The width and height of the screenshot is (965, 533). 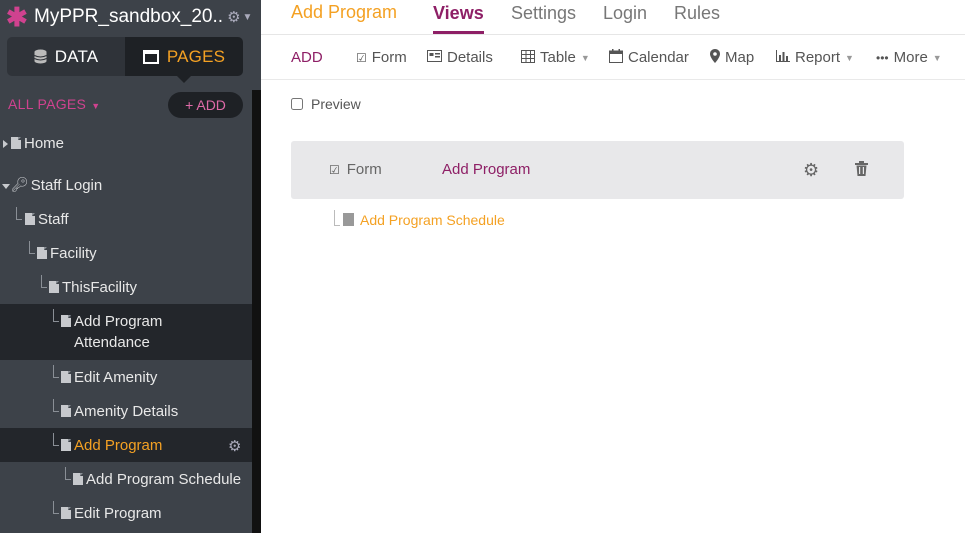 What do you see at coordinates (126, 253) in the screenshot?
I see `tree-item-facility: Facility` at bounding box center [126, 253].